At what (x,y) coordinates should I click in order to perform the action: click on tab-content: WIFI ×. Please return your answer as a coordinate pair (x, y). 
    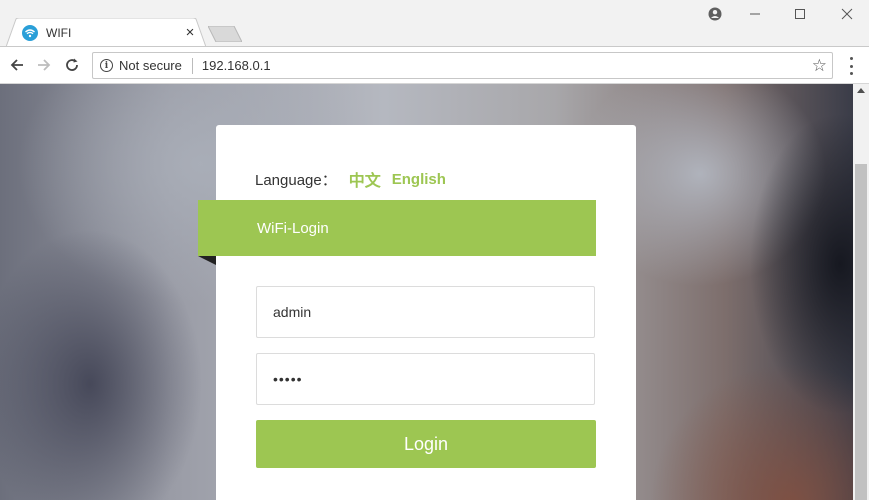
    Looking at the image, I should click on (109, 33).